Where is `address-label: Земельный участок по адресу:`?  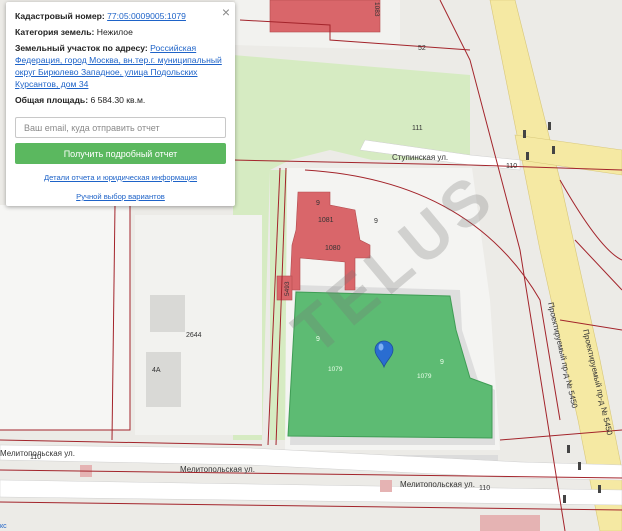
address-label: Земельный участок по адресу: is located at coordinates (81, 48).